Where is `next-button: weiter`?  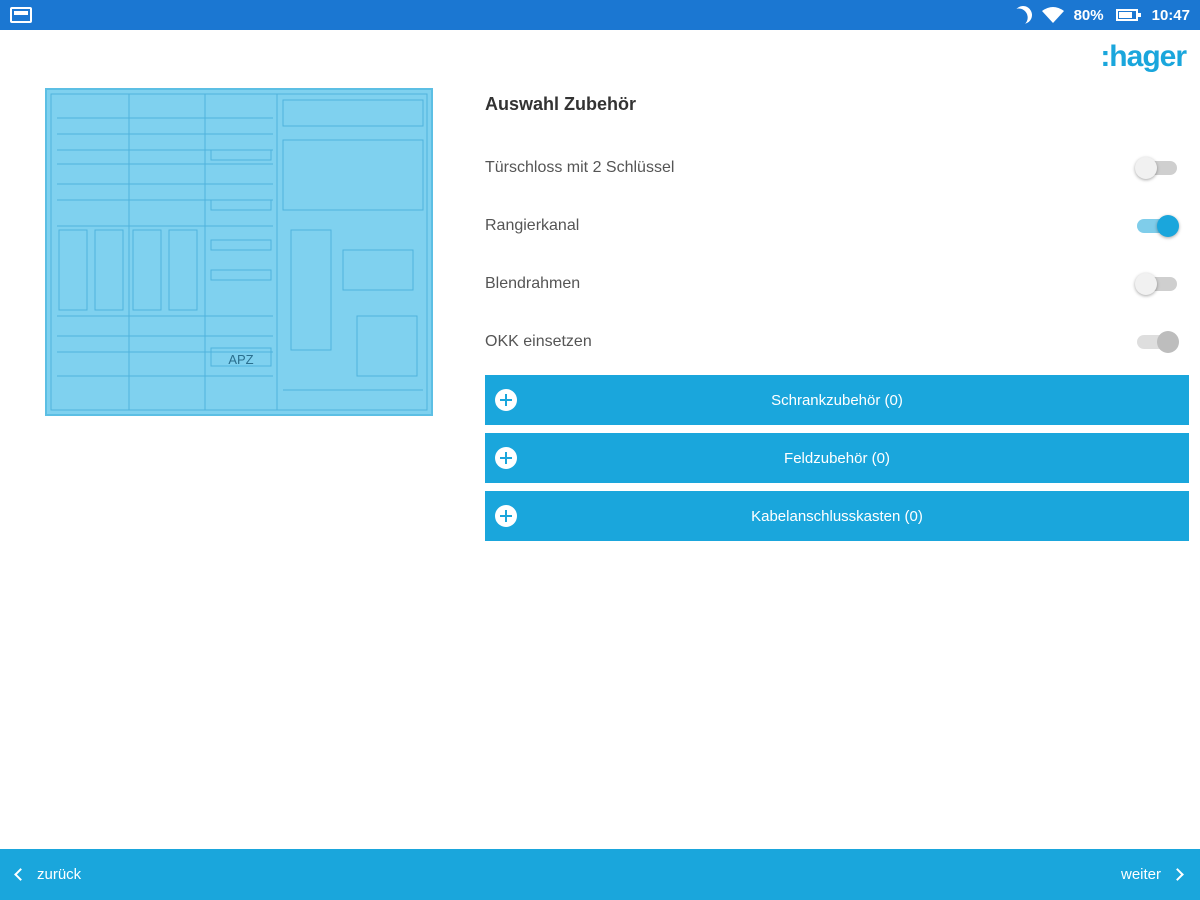
next-button: weiter is located at coordinates (1152, 874).